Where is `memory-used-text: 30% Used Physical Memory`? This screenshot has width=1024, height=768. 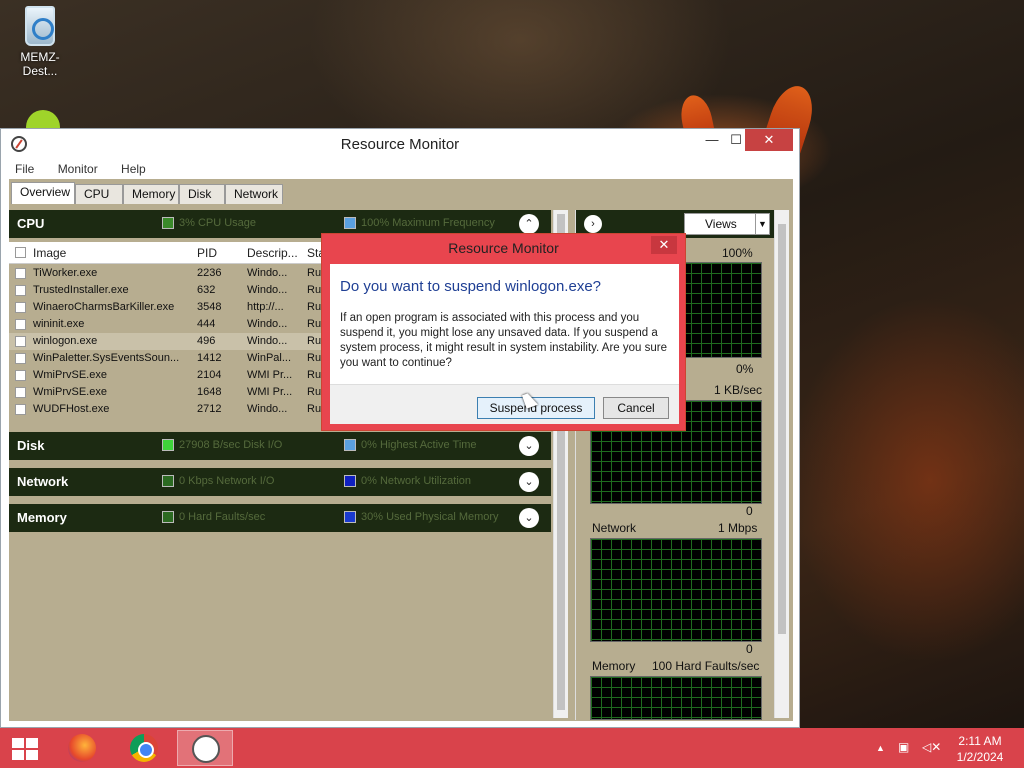 memory-used-text: 30% Used Physical Memory is located at coordinates (430, 517).